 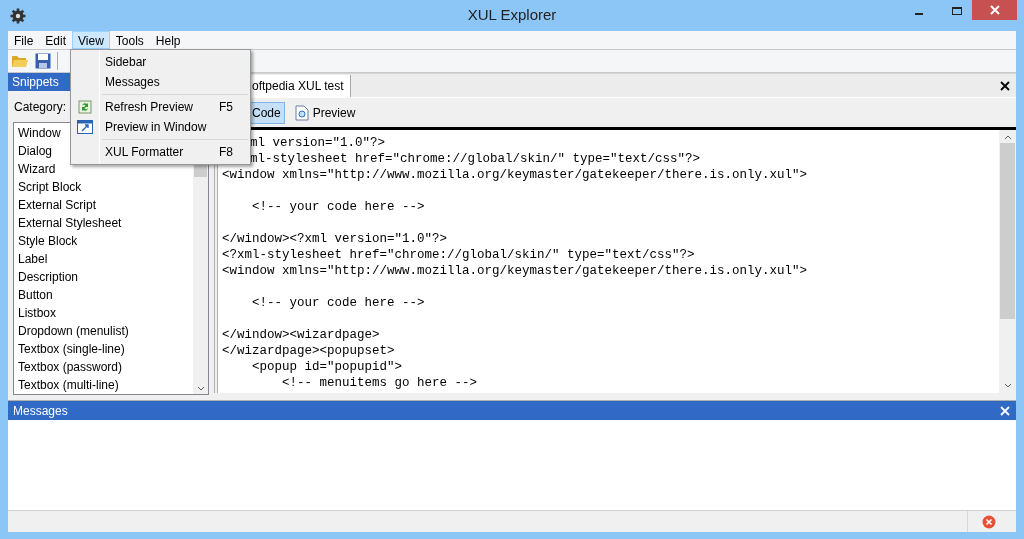 What do you see at coordinates (308, 351) in the screenshot?
I see `code-line: </wizardpage><popupset>` at bounding box center [308, 351].